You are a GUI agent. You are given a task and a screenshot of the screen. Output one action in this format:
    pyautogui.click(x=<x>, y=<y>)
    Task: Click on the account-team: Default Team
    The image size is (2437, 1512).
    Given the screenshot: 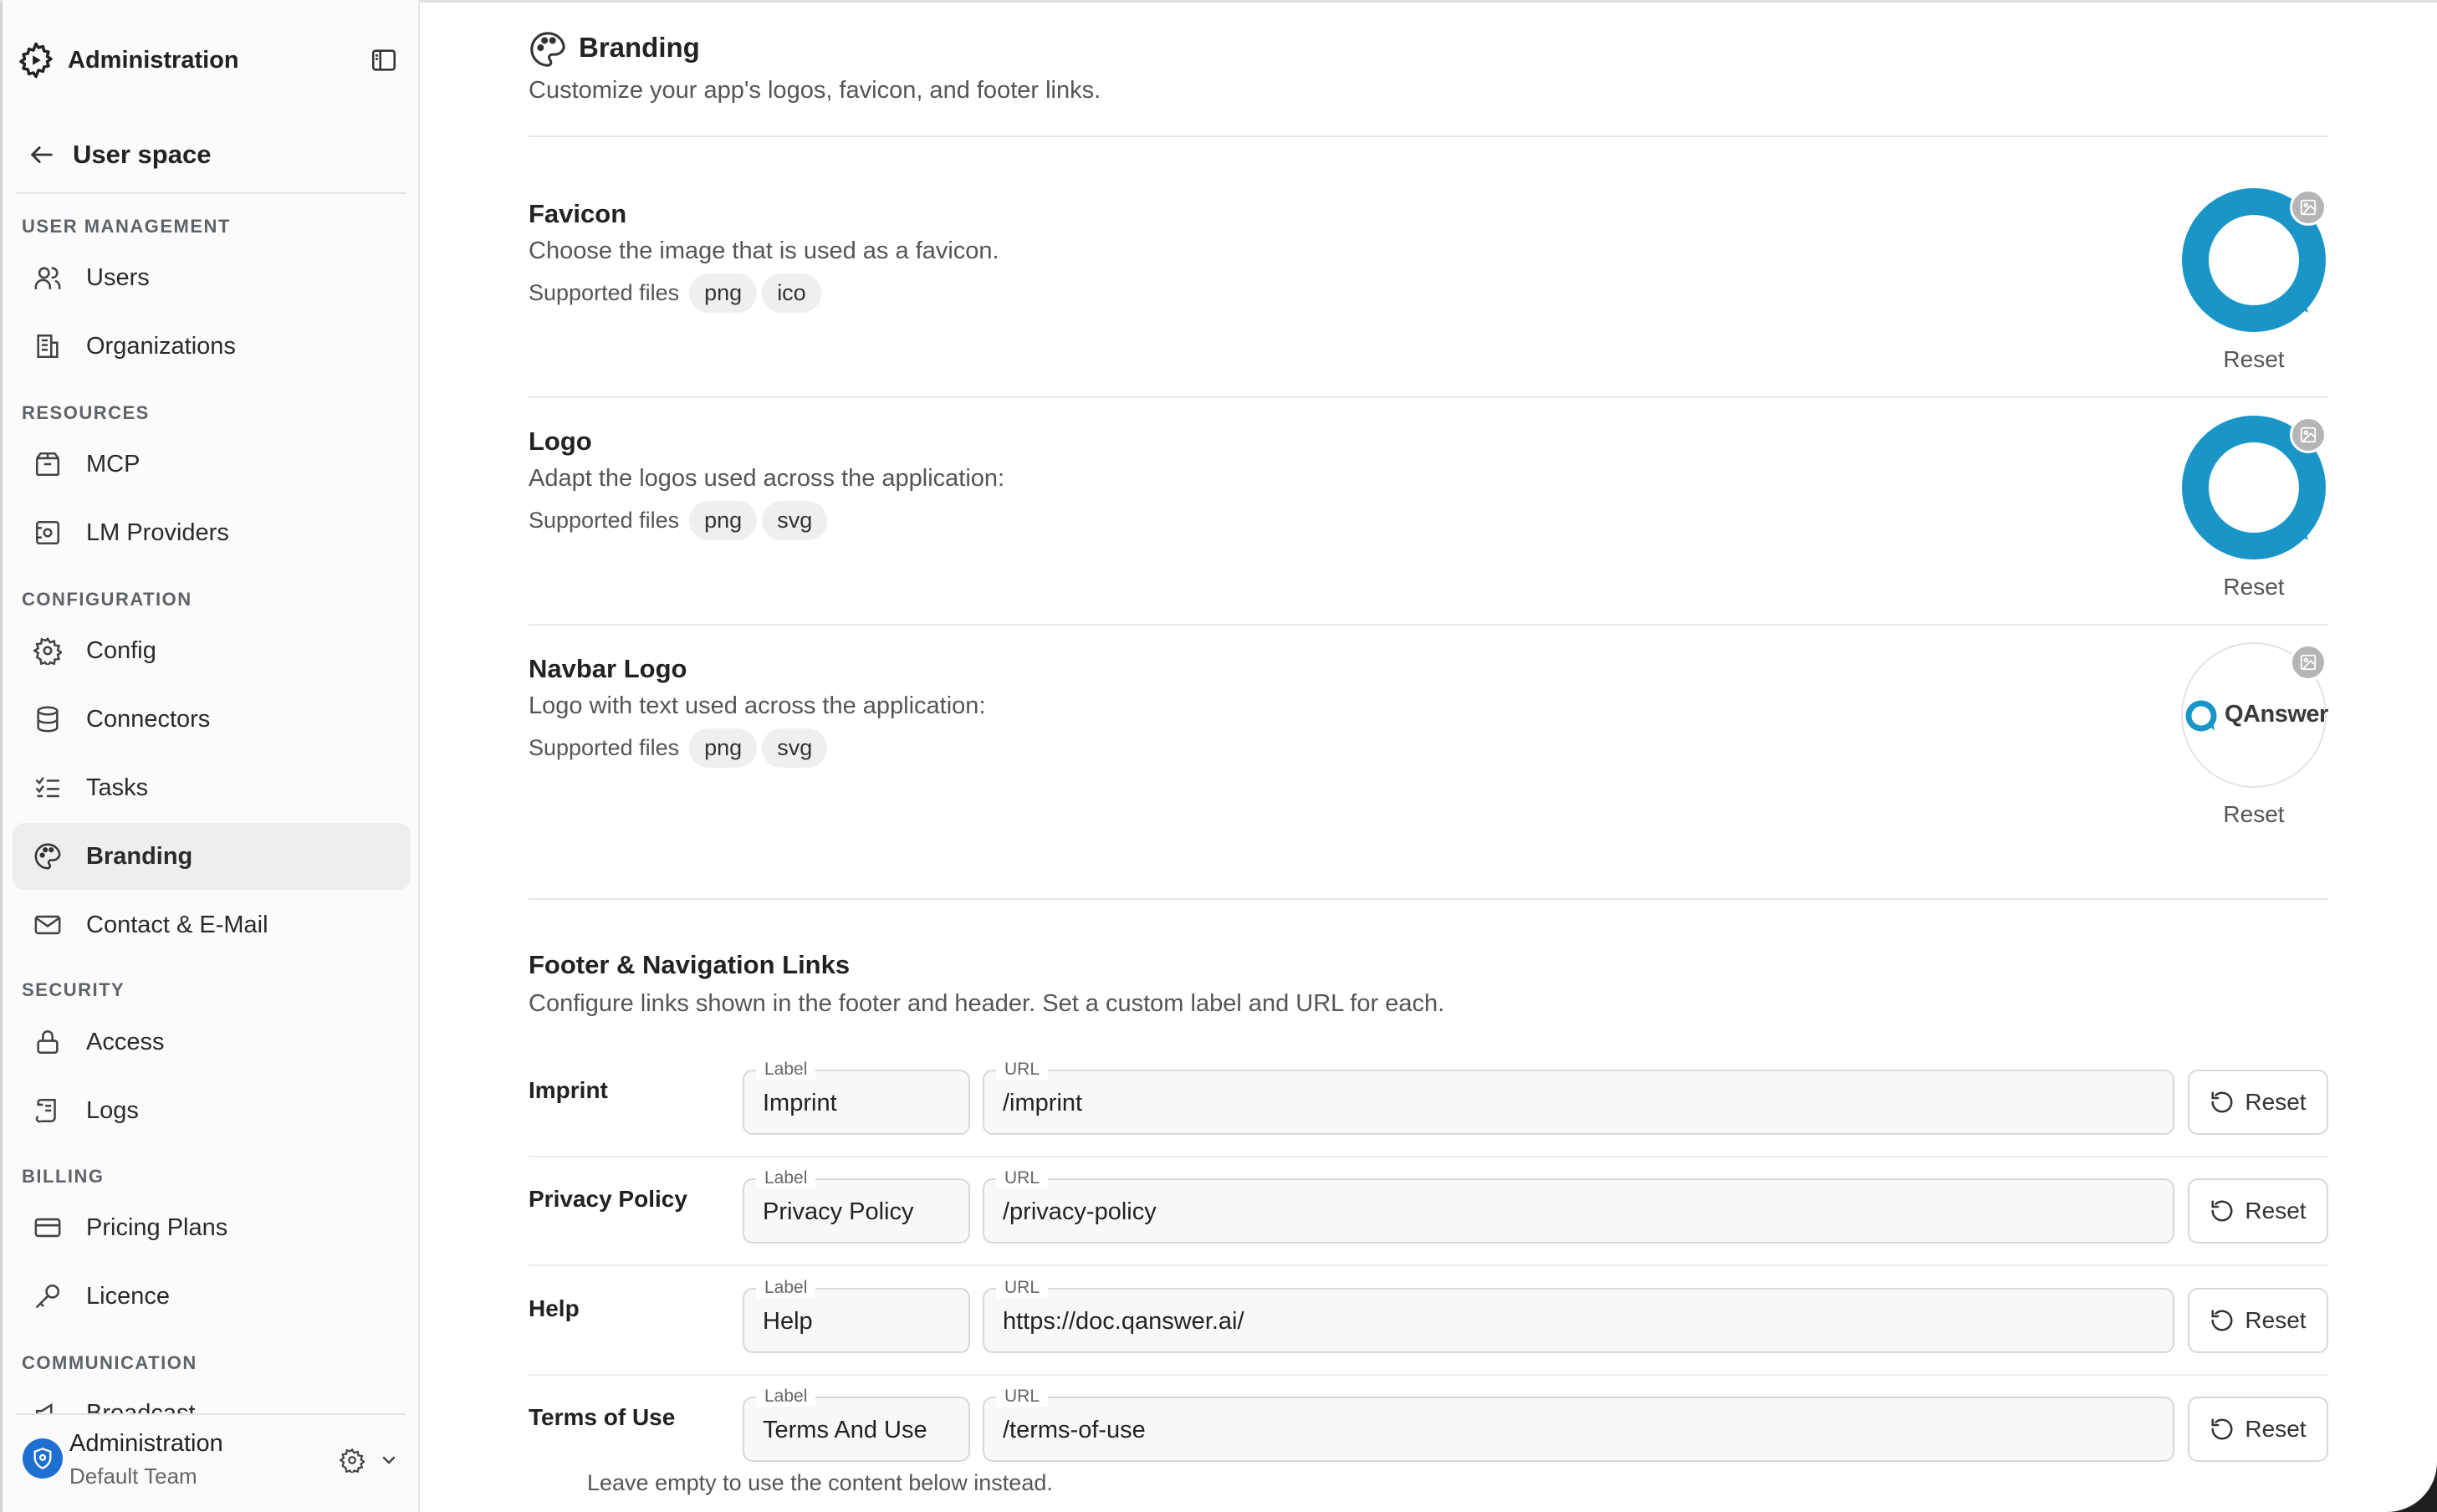 What is the action you would take?
    pyautogui.click(x=133, y=1476)
    